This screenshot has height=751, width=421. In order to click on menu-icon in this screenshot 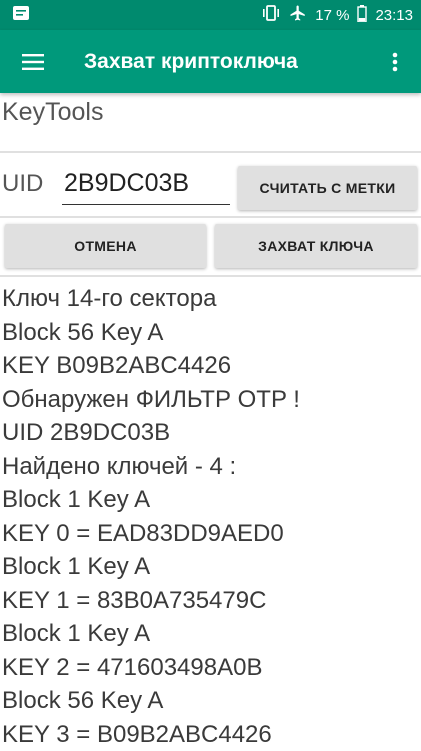, I will do `click(33, 62)`.